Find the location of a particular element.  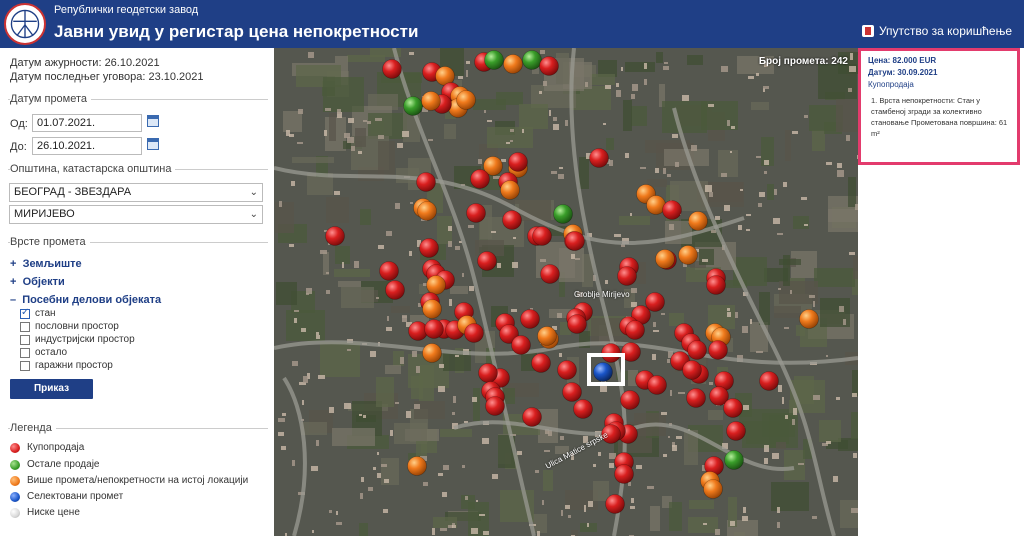

category-land: + Земљиште is located at coordinates (46, 264).